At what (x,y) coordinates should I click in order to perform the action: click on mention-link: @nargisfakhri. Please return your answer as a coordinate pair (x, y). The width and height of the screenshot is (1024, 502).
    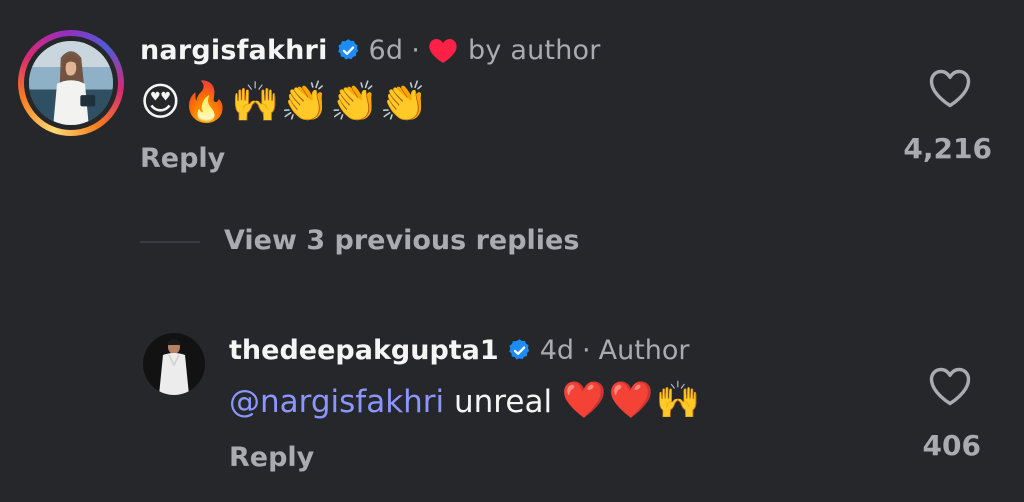
    Looking at the image, I should click on (336, 402).